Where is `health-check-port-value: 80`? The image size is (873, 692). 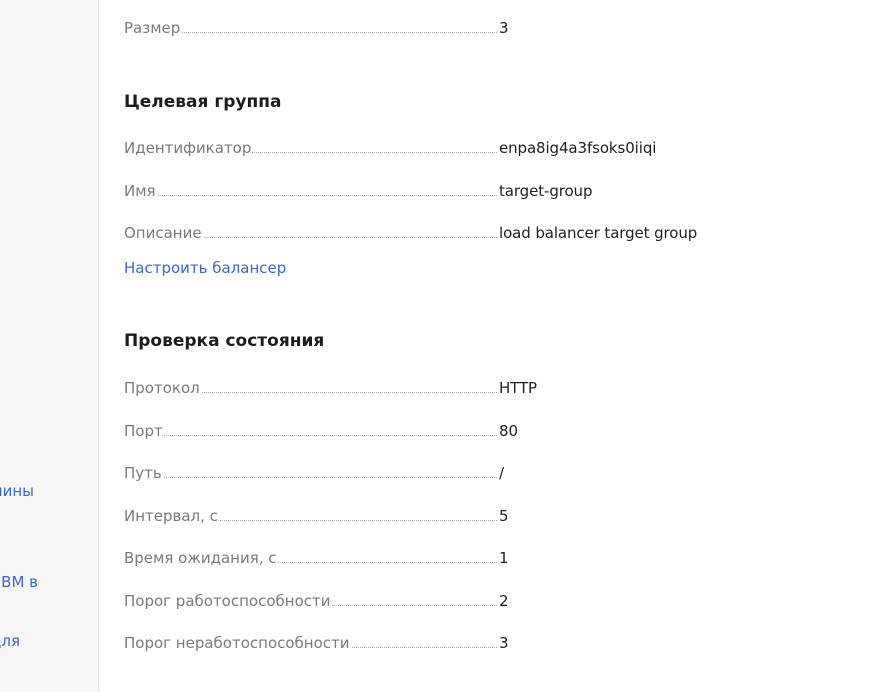
health-check-port-value: 80 is located at coordinates (508, 431).